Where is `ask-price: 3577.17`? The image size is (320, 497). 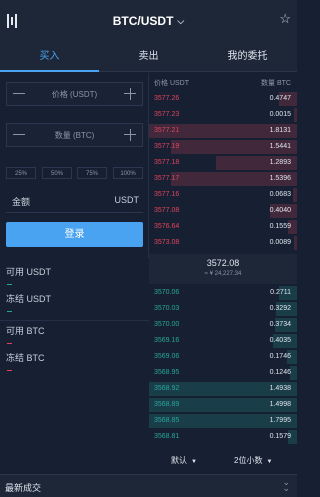
ask-price: 3577.17 is located at coordinates (166, 178).